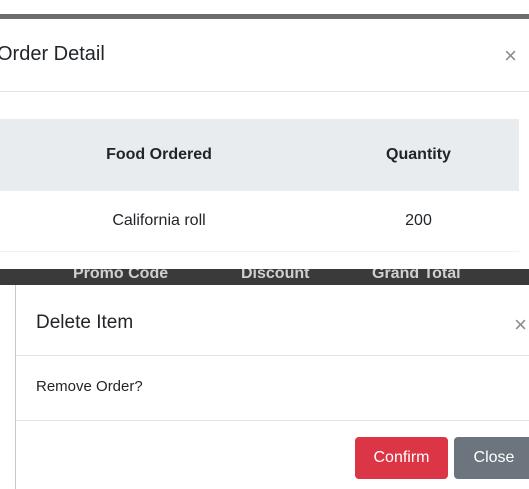 This screenshot has width=529, height=489. I want to click on table-header-row: Food Ordered Quantity, so click(259, 155).